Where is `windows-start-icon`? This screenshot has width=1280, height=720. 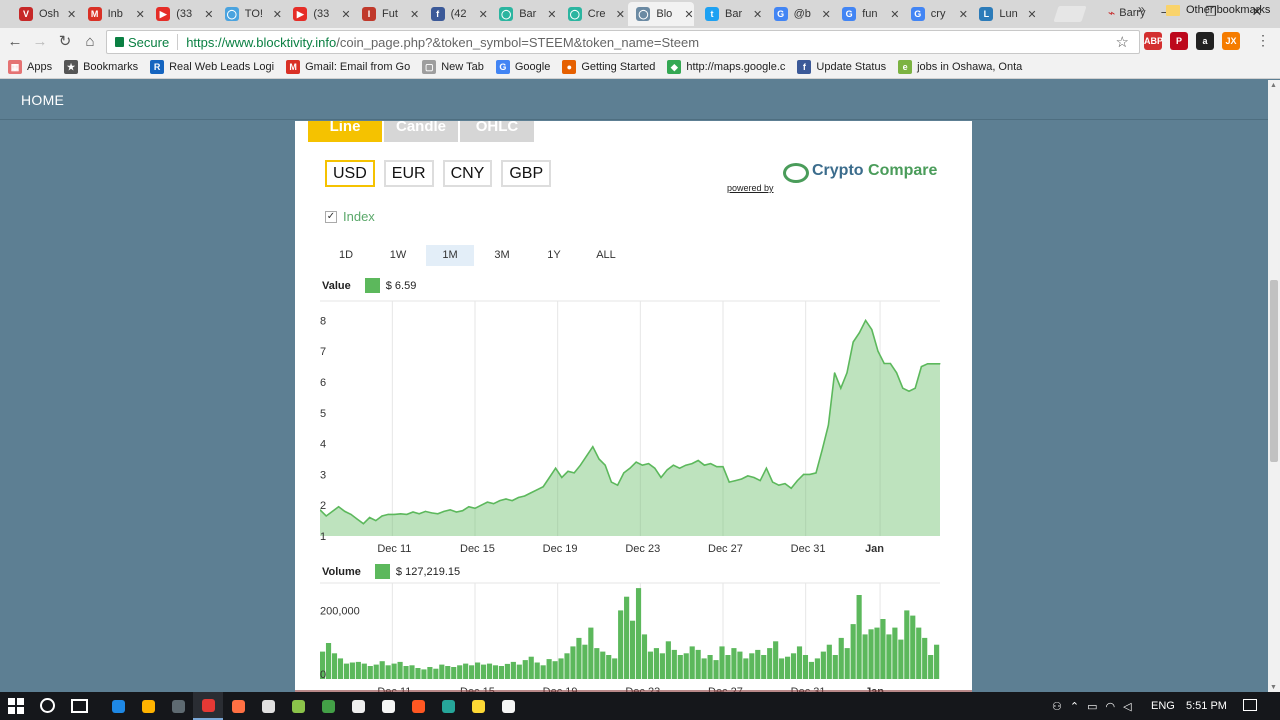
windows-start-icon is located at coordinates (16, 706).